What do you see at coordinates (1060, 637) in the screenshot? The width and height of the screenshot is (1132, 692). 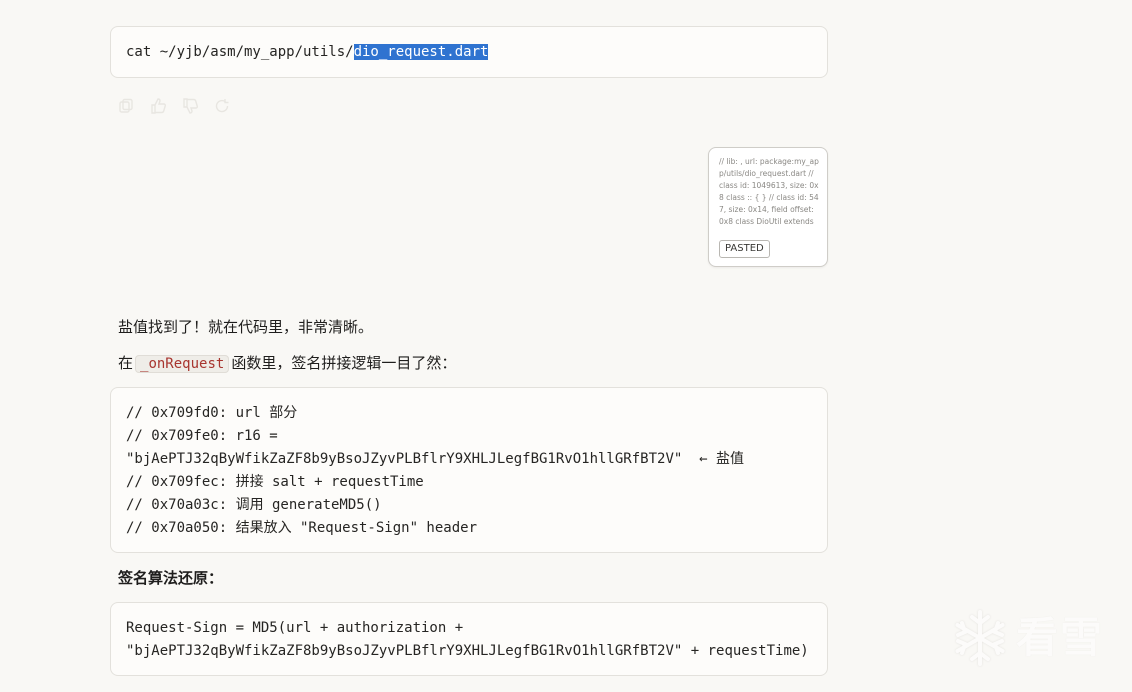 I see `watermark-text: 看雪` at bounding box center [1060, 637].